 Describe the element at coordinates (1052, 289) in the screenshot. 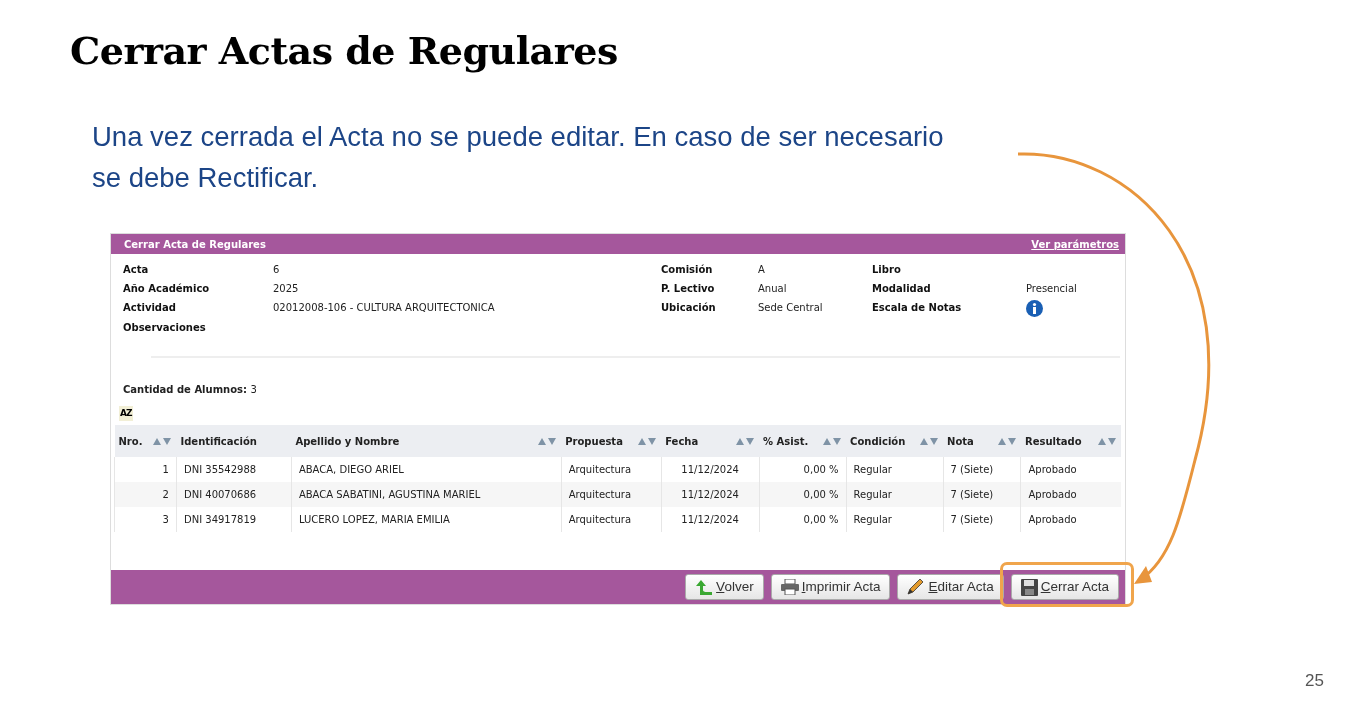

I see `field-value: Presencial` at that location.